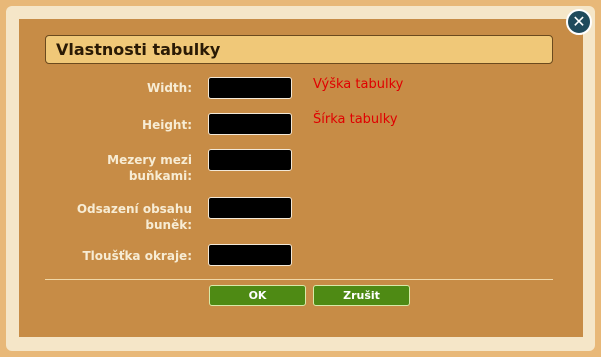  What do you see at coordinates (169, 88) in the screenshot?
I see `width-label: Width:` at bounding box center [169, 88].